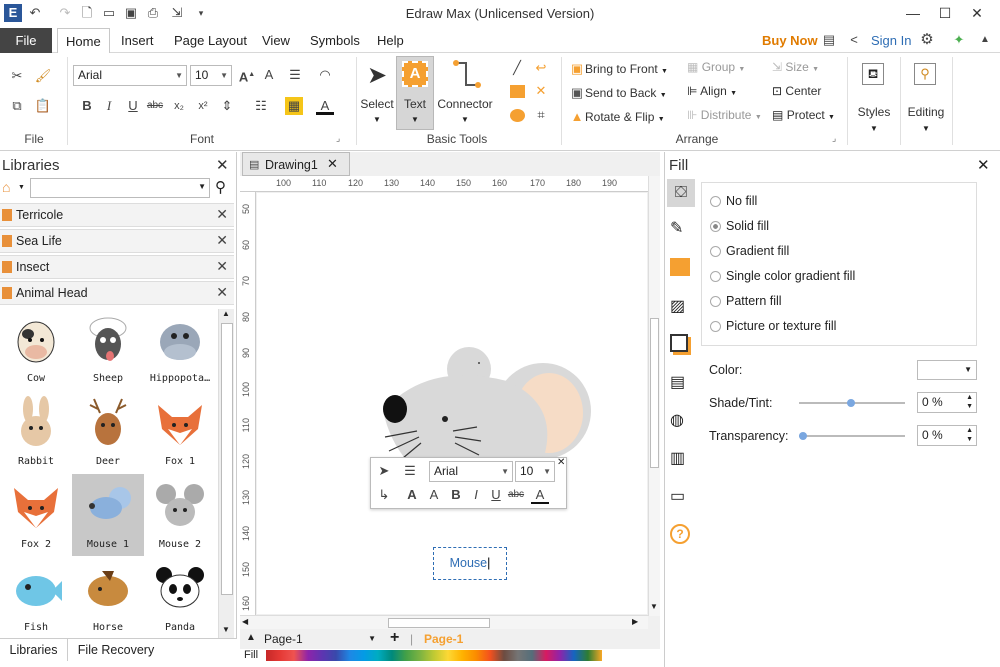  Describe the element at coordinates (443, 639) in the screenshot. I see `page-tab: Page-1` at that location.